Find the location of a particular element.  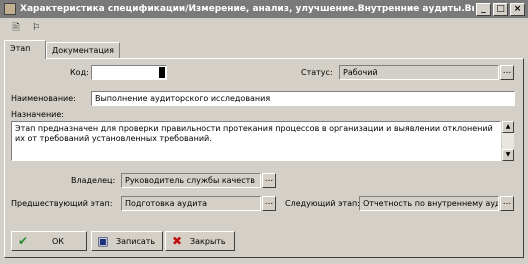

owner-field: Руководитель службы качеств is located at coordinates (191, 180).